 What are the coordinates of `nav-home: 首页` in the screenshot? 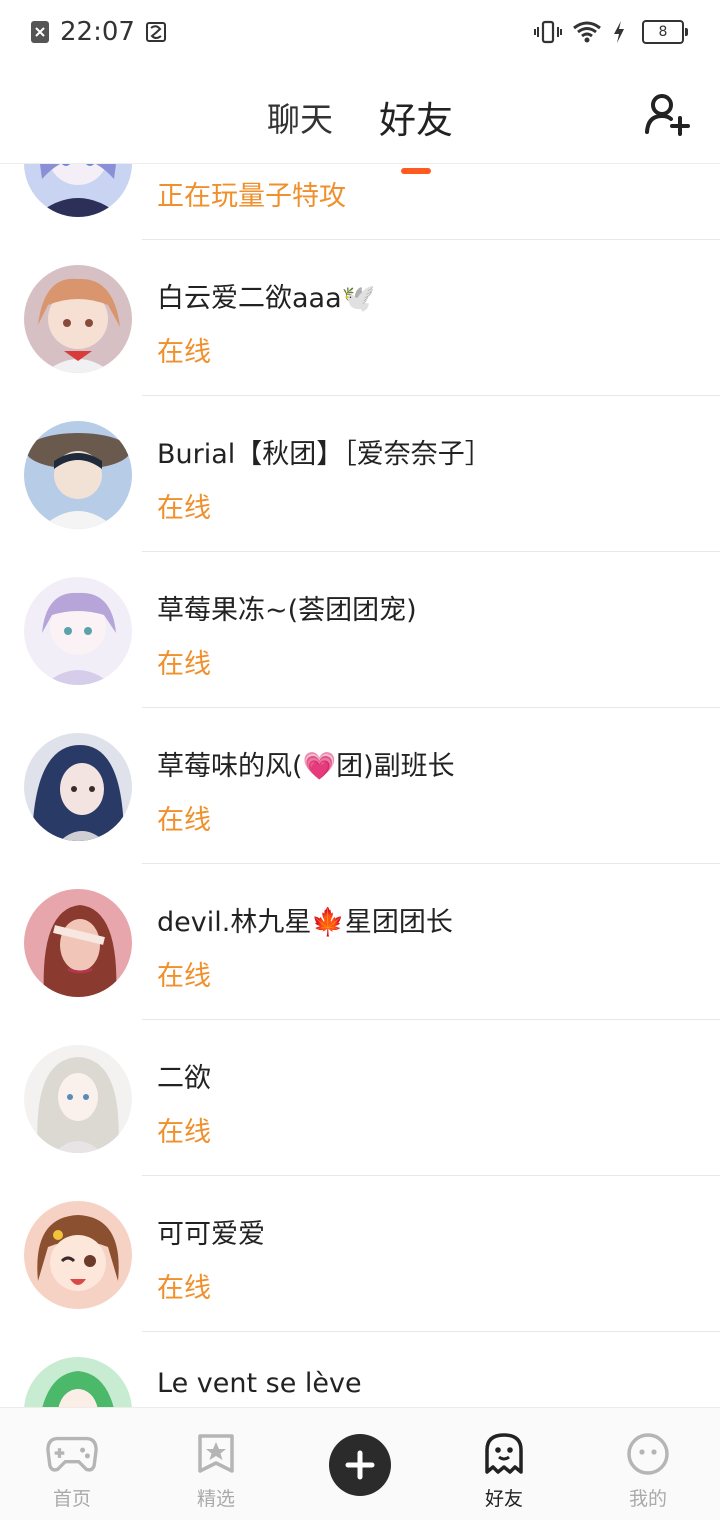 It's located at (72, 1464).